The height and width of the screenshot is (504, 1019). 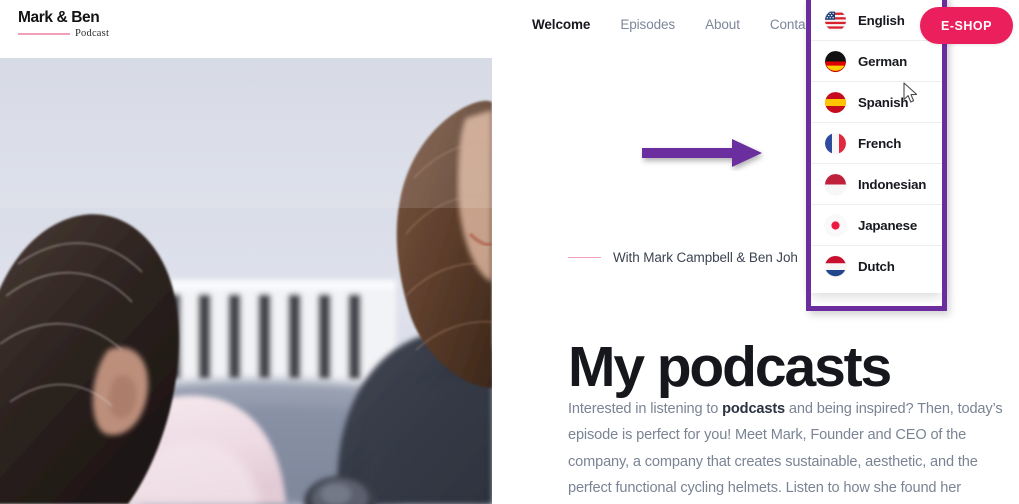 I want to click on language-option-indonesian: Indonesian, so click(x=876, y=184).